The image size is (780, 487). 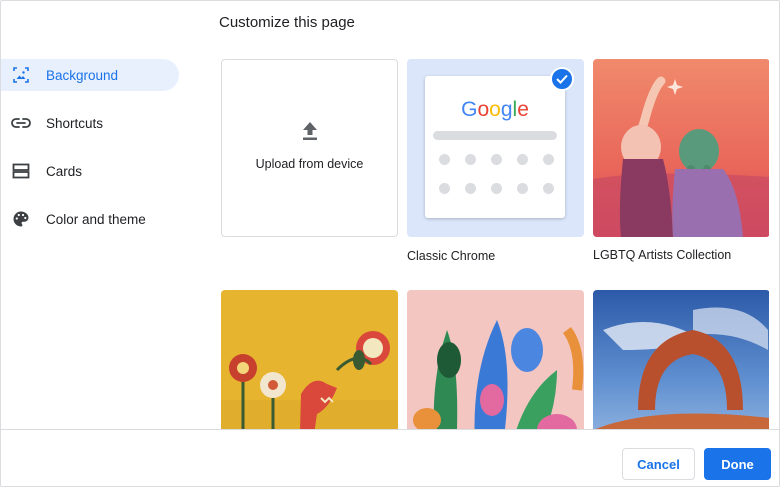 I want to click on google-logo: Google, so click(x=495, y=109).